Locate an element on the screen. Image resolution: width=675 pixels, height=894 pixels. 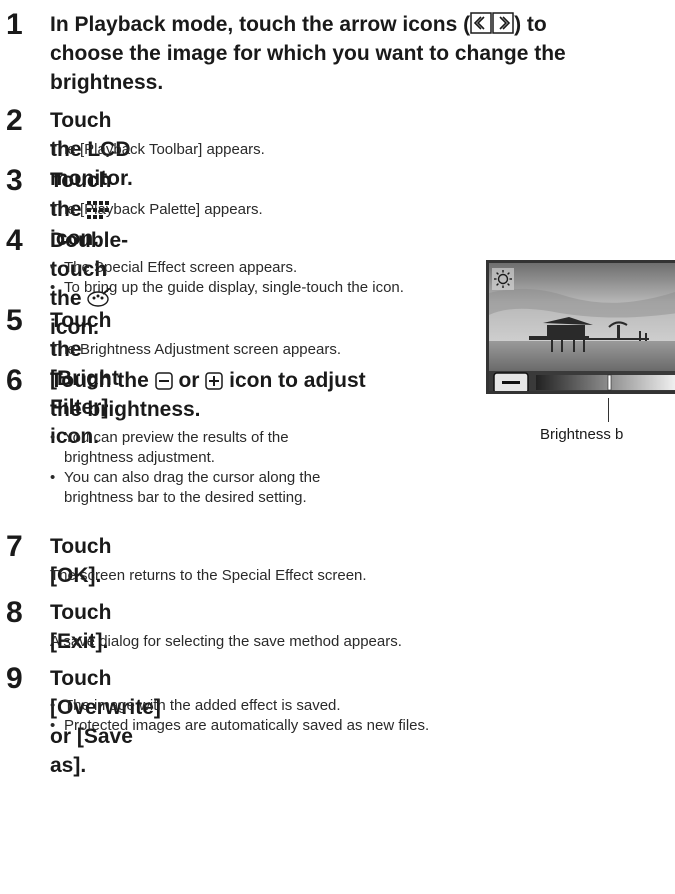
left-arrow-icon is located at coordinates (492, 23).